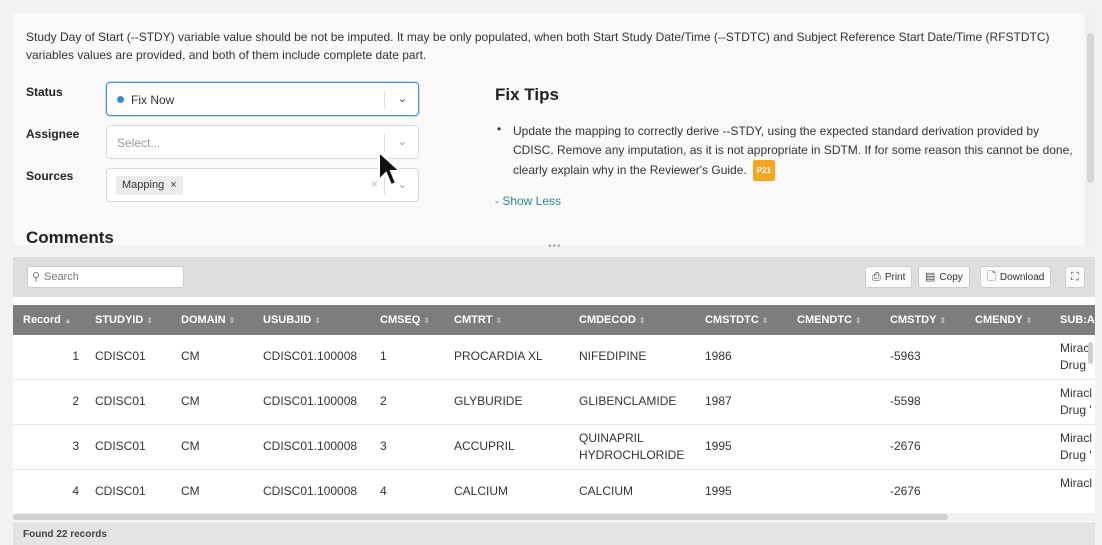 This screenshot has width=1102, height=545. Describe the element at coordinates (913, 320) in the screenshot. I see `column-label: CMSTDY` at that location.